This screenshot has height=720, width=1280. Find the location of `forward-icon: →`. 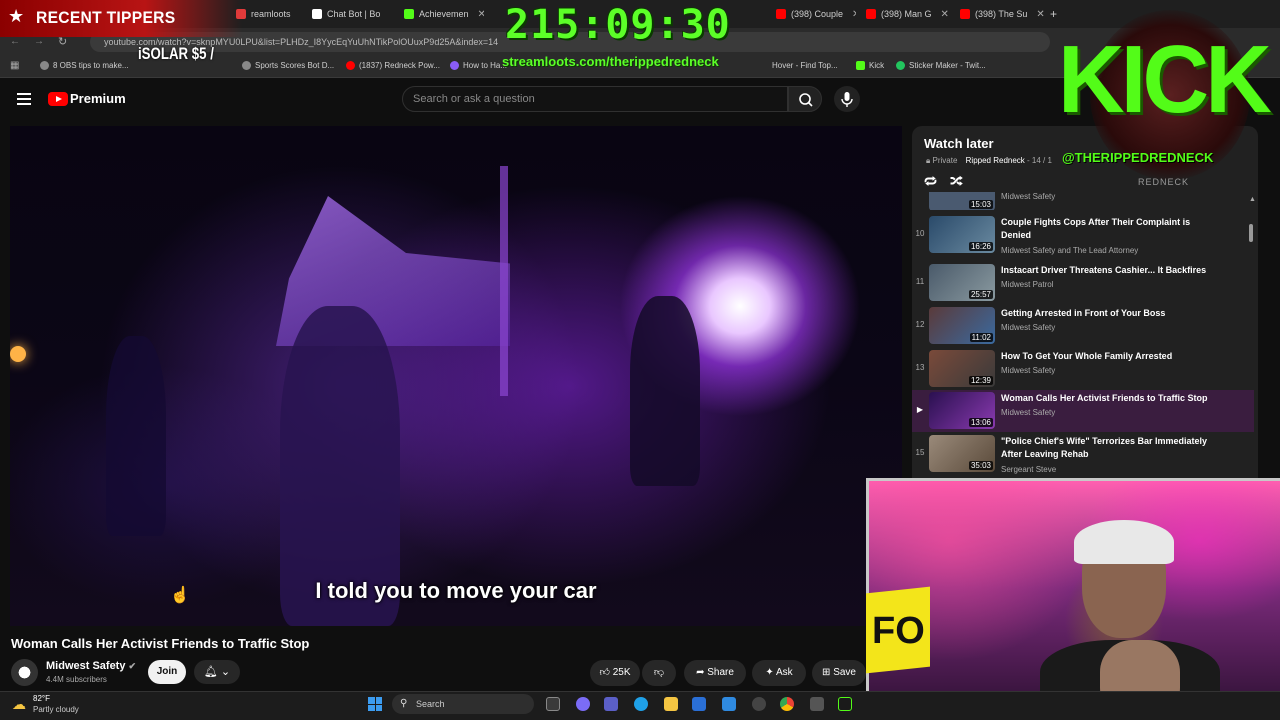

forward-icon: → is located at coordinates (39, 41).